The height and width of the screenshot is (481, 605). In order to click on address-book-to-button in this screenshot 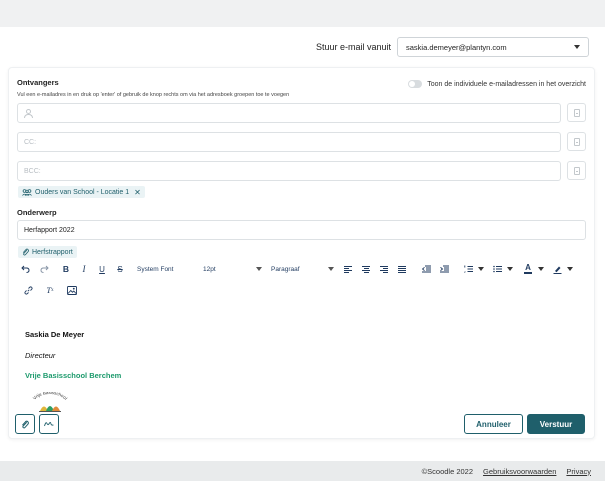, I will do `click(576, 112)`.